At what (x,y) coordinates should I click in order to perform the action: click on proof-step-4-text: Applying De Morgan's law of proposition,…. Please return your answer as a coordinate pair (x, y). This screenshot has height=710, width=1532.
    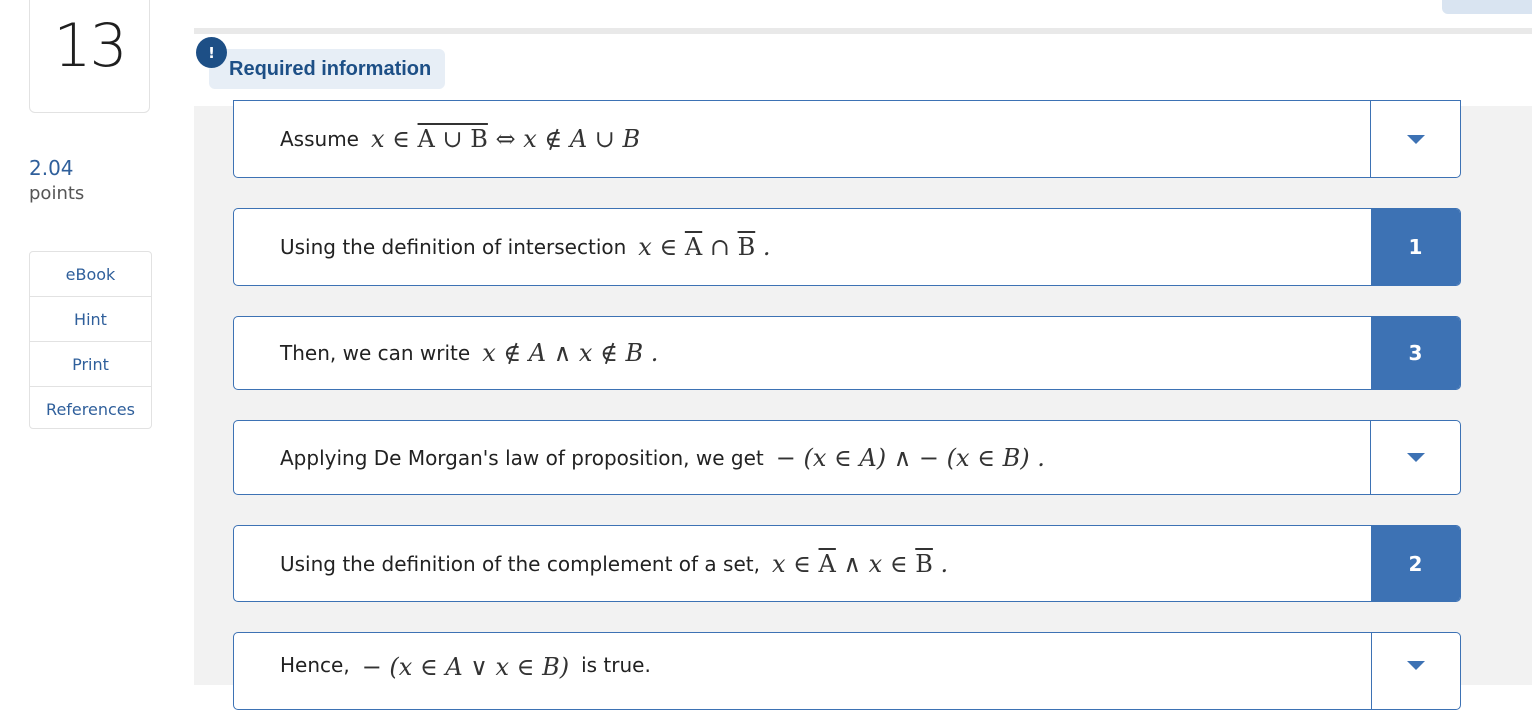
    Looking at the image, I should click on (820, 457).